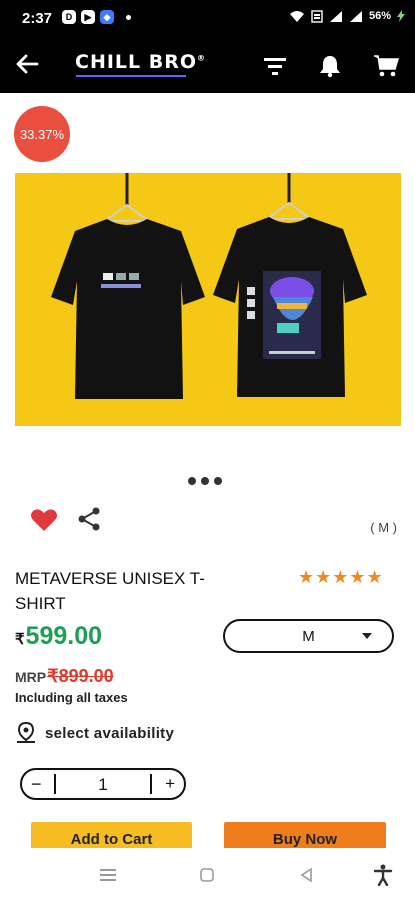  Describe the element at coordinates (306, 875) in the screenshot. I see `back-icon` at that location.